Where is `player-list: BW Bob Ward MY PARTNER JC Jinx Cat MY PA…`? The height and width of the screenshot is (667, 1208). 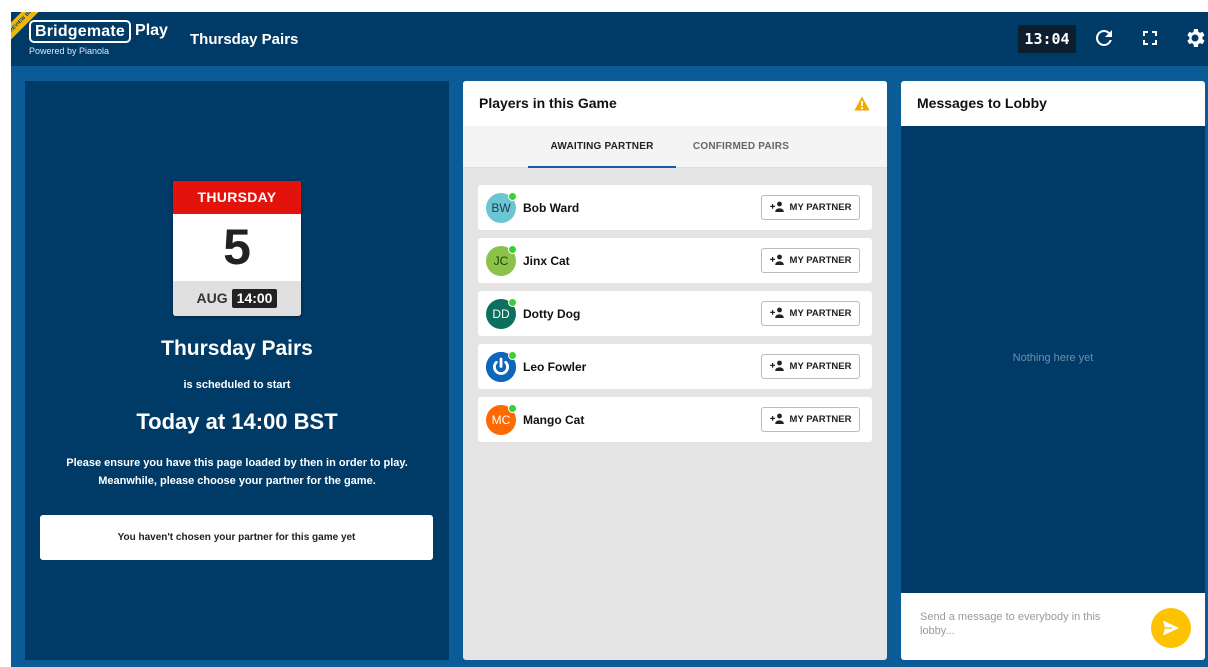
player-list: BW Bob Ward MY PARTNER JC Jinx Cat MY PA… is located at coordinates (675, 317).